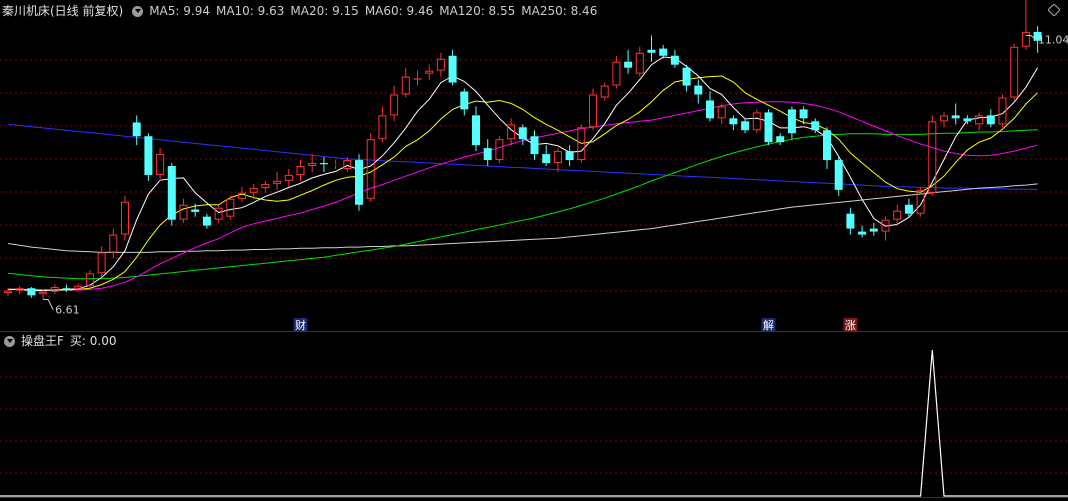 This screenshot has height=501, width=1068. Describe the element at coordinates (48, 304) in the screenshot. I see `low-marker` at that location.